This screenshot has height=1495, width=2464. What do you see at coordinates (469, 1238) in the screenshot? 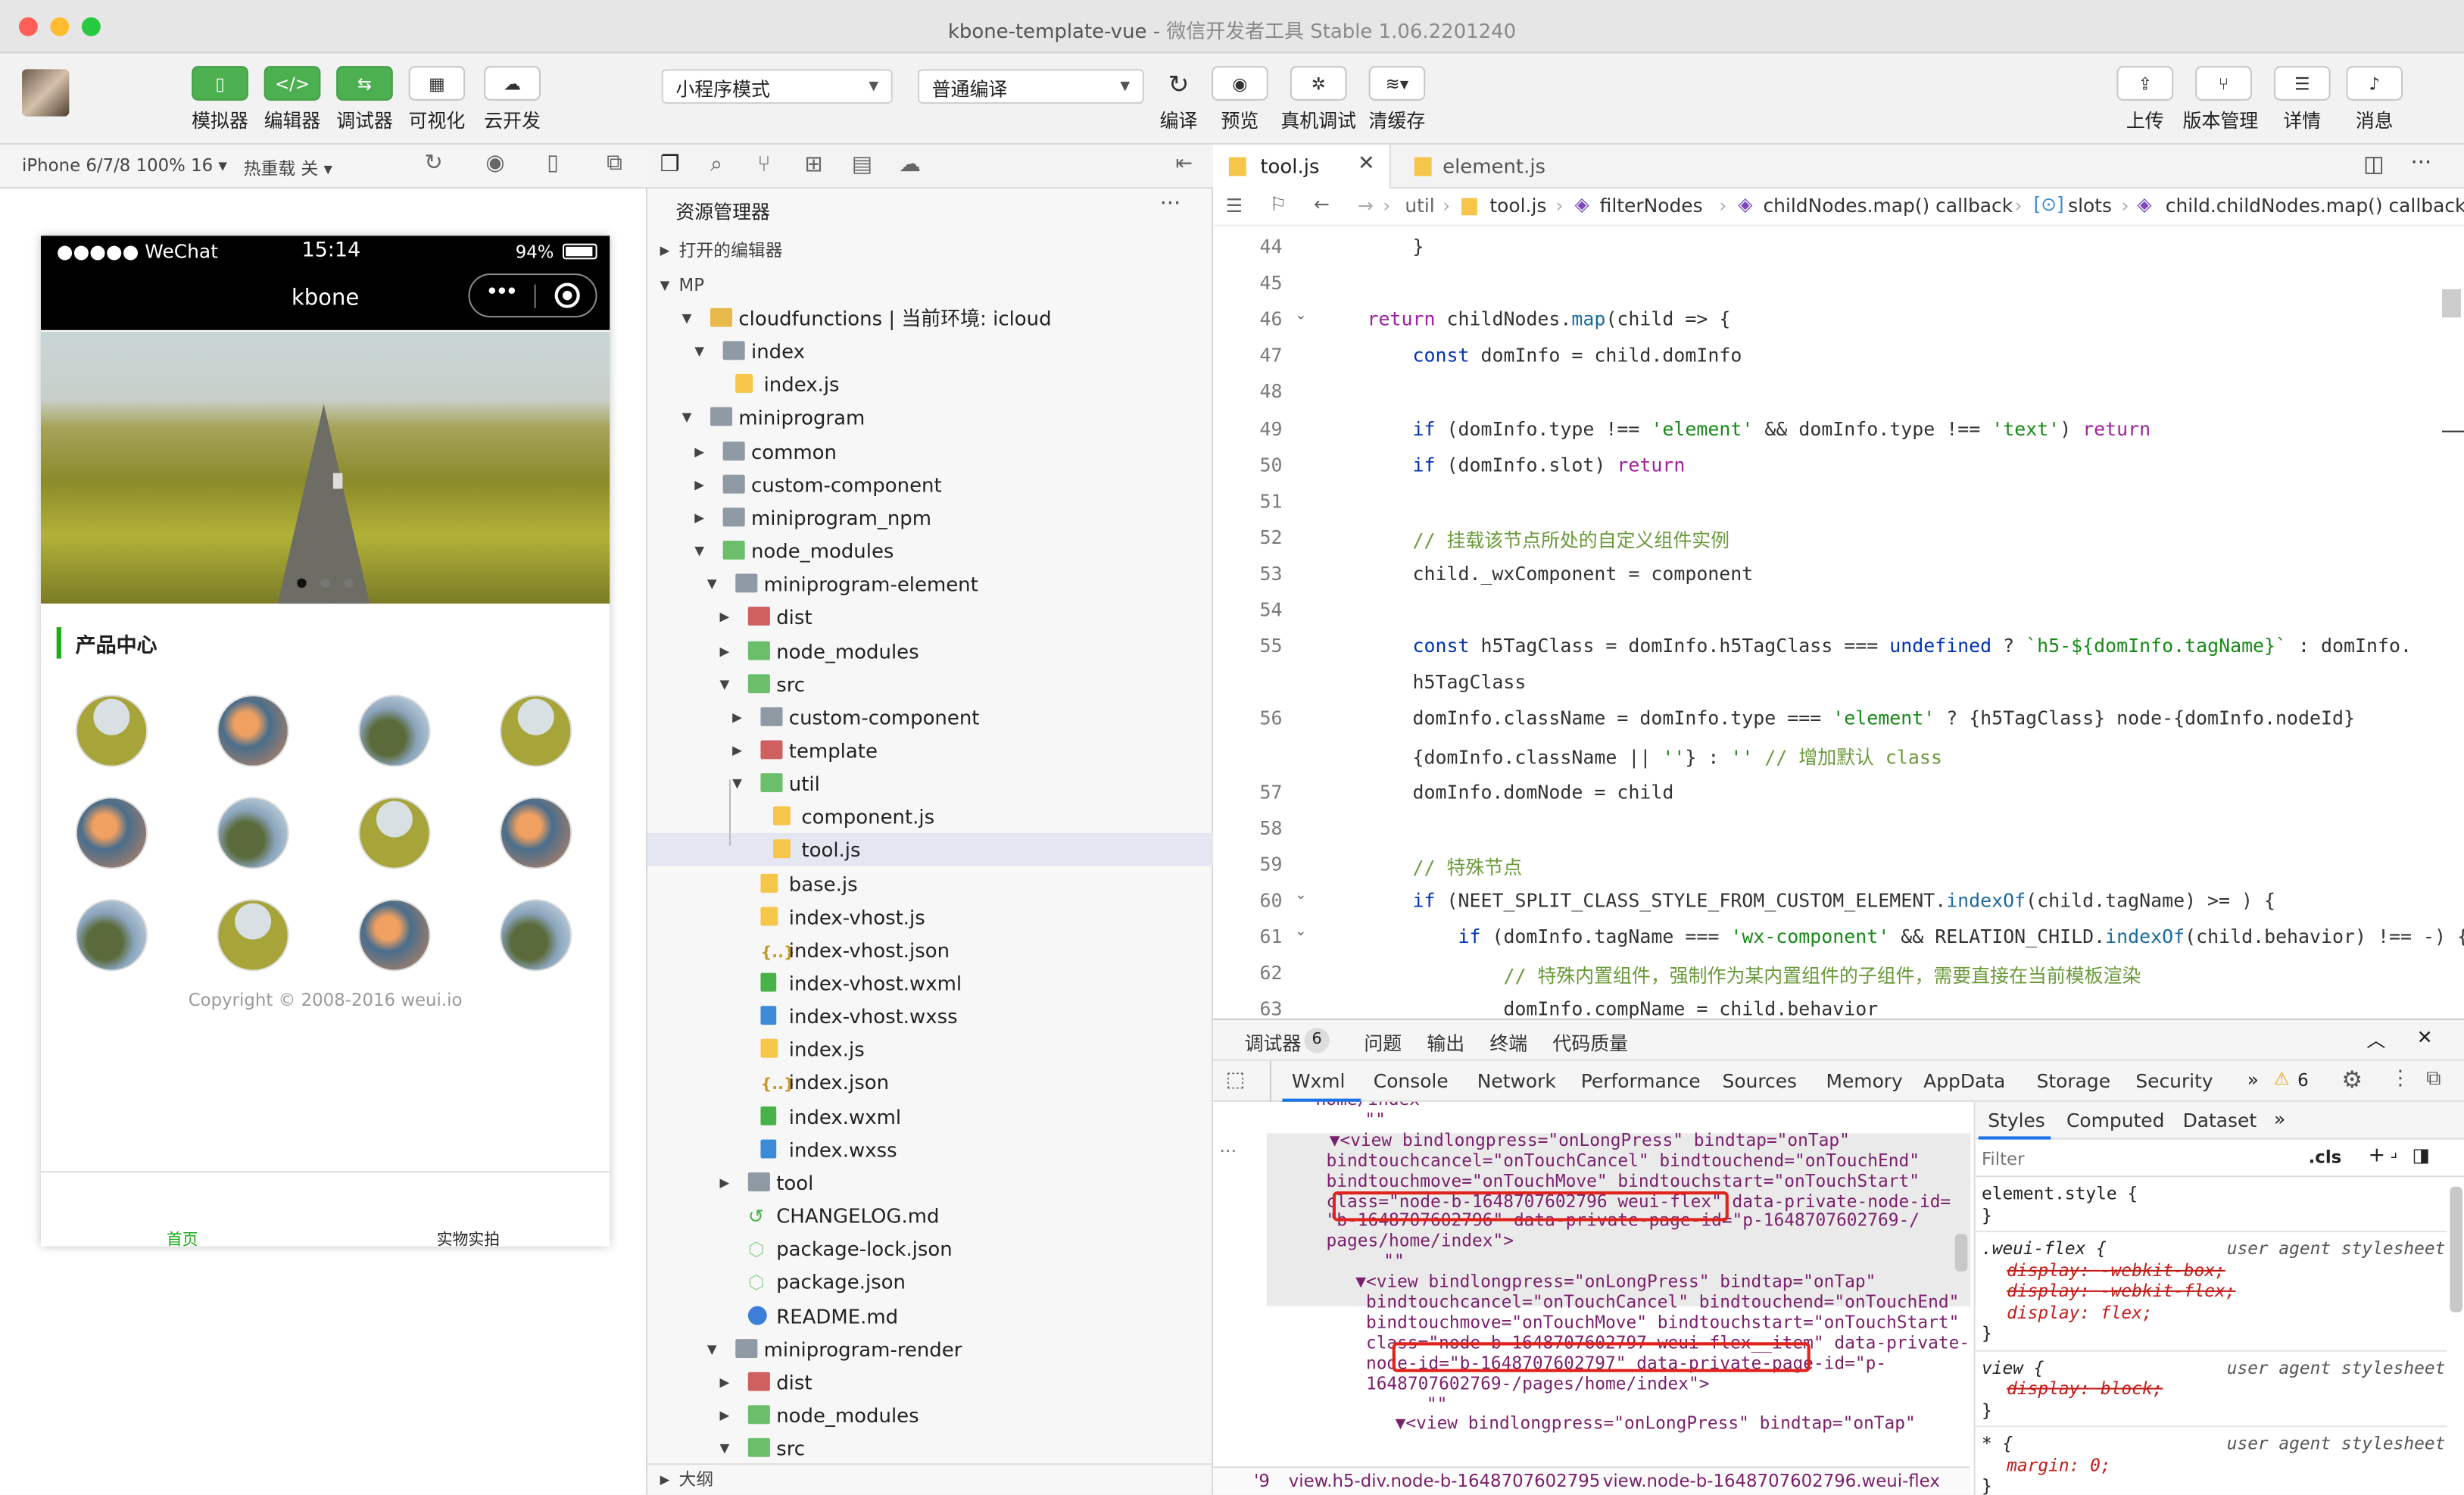
I see `tab-photos: 实物实拍` at bounding box center [469, 1238].